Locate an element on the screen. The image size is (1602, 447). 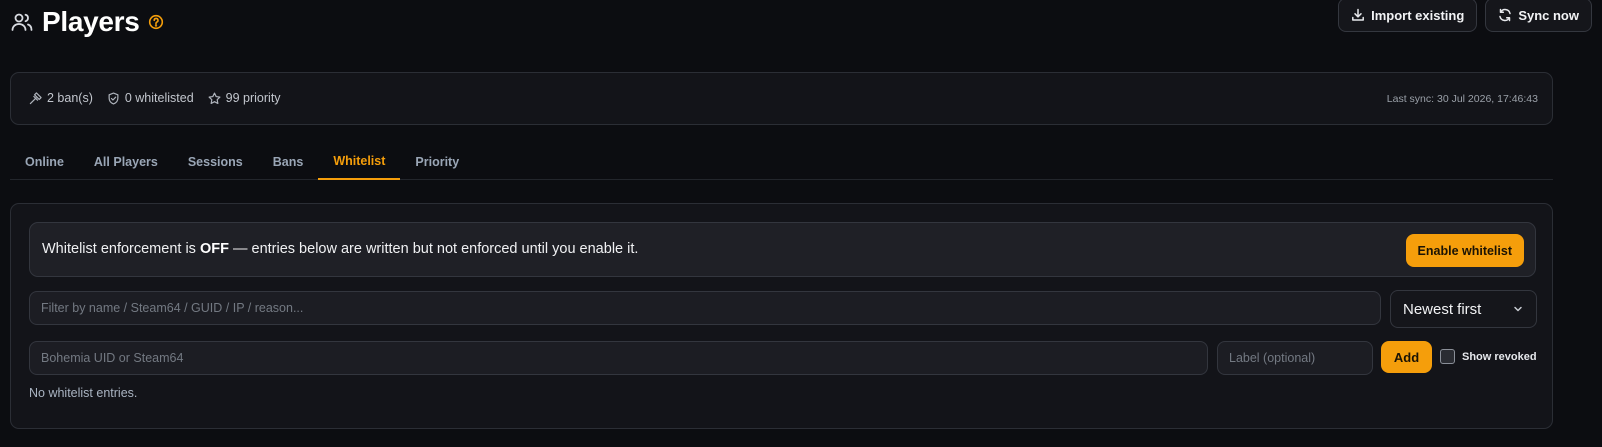
stat-priority-label: 99 priority is located at coordinates (253, 98).